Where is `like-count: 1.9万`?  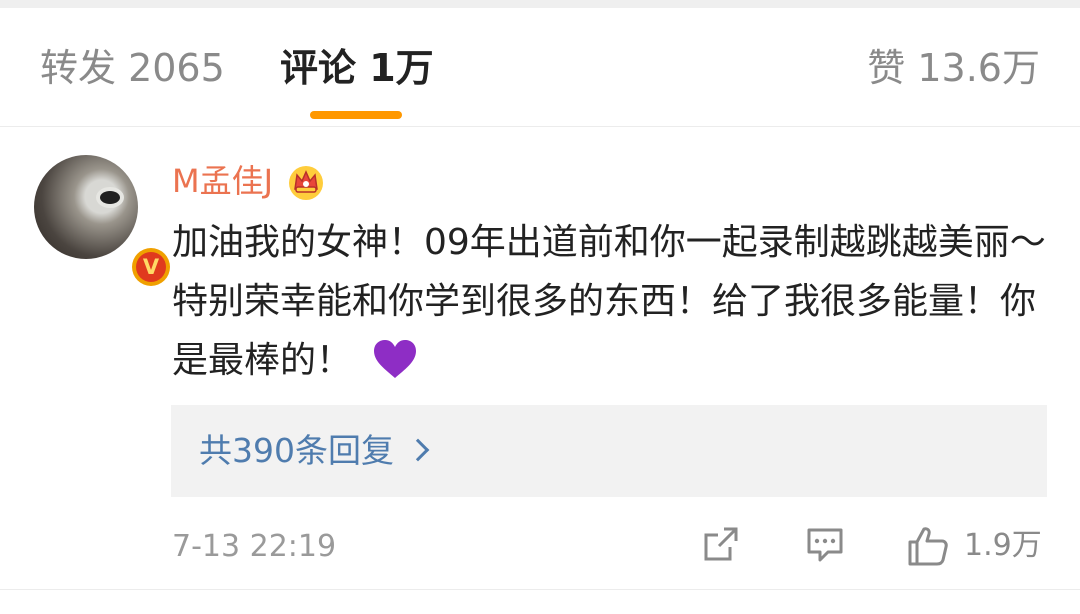
like-count: 1.9万 is located at coordinates (1003, 545).